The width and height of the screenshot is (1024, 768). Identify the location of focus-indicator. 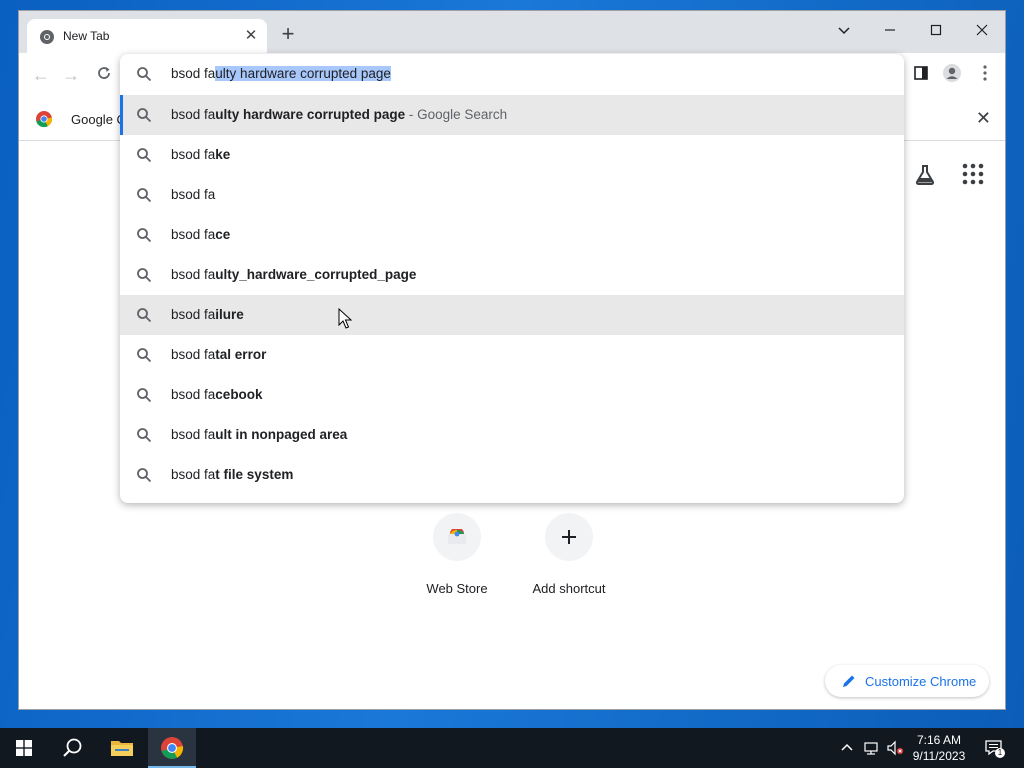
(121, 115).